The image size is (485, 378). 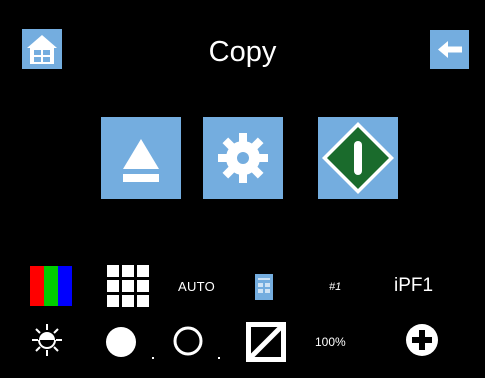 What do you see at coordinates (196, 286) in the screenshot?
I see `auto-mode-label: AUTO` at bounding box center [196, 286].